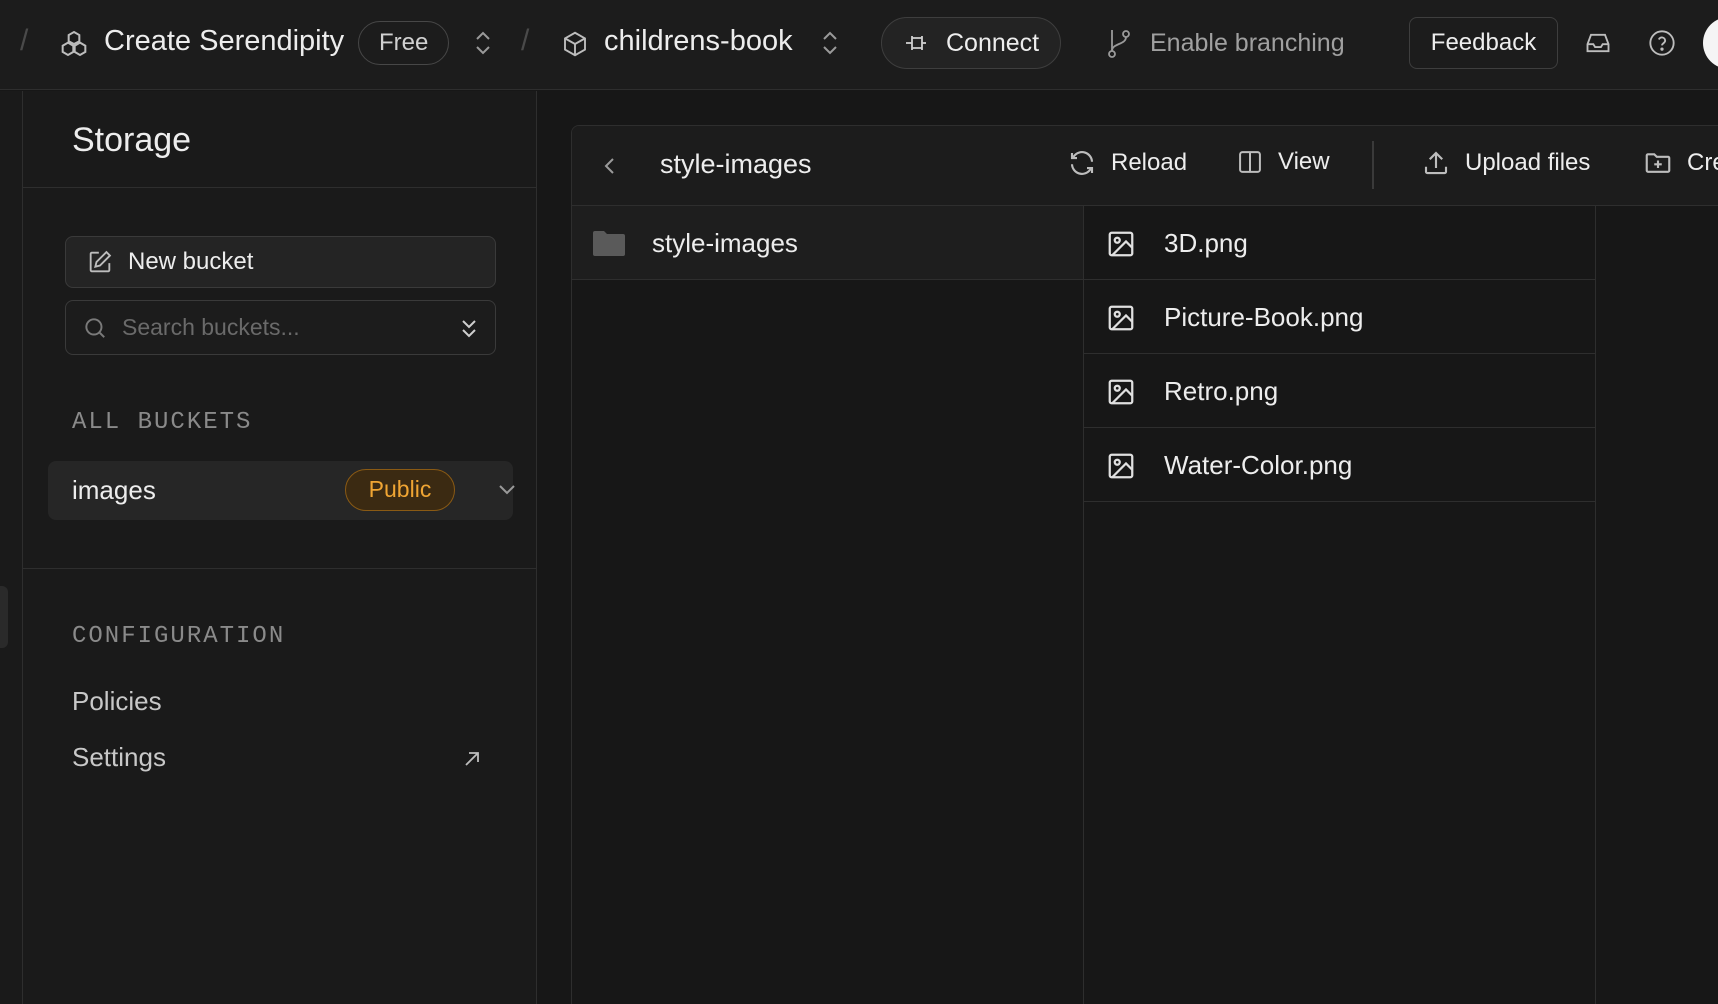 This screenshot has width=1718, height=1004. What do you see at coordinates (119, 757) in the screenshot?
I see `sidebar-item-settings: Settings` at bounding box center [119, 757].